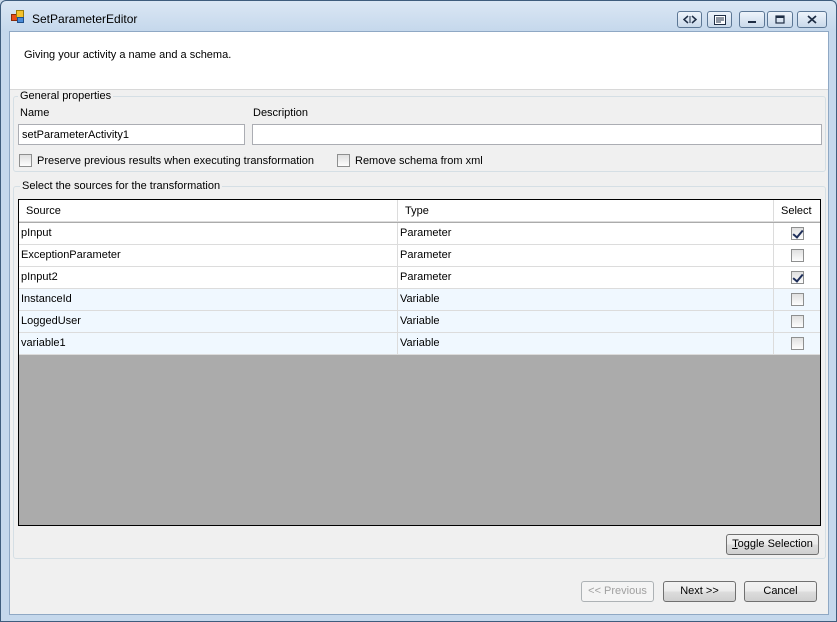 This screenshot has height=622, width=837. Describe the element at coordinates (419, 161) in the screenshot. I see `remove-schema-label: Remove schema from xml` at that location.